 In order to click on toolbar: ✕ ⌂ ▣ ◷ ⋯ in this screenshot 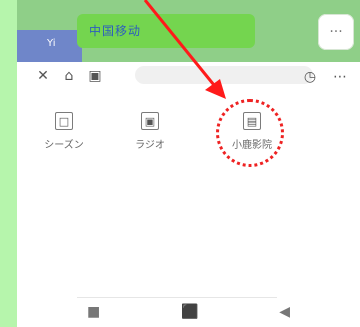, I will do `click(188, 76)`.